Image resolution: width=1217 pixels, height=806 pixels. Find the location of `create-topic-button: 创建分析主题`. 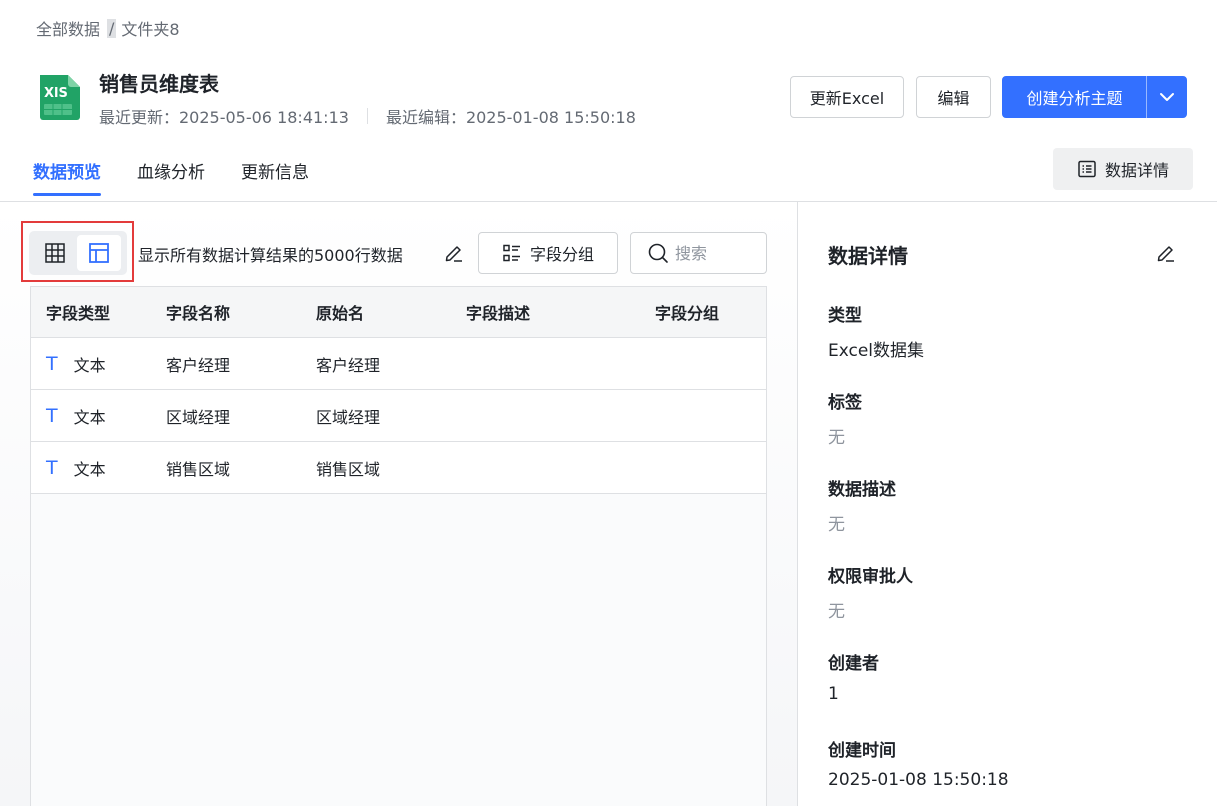

create-topic-button: 创建分析主题 is located at coordinates (1074, 97).